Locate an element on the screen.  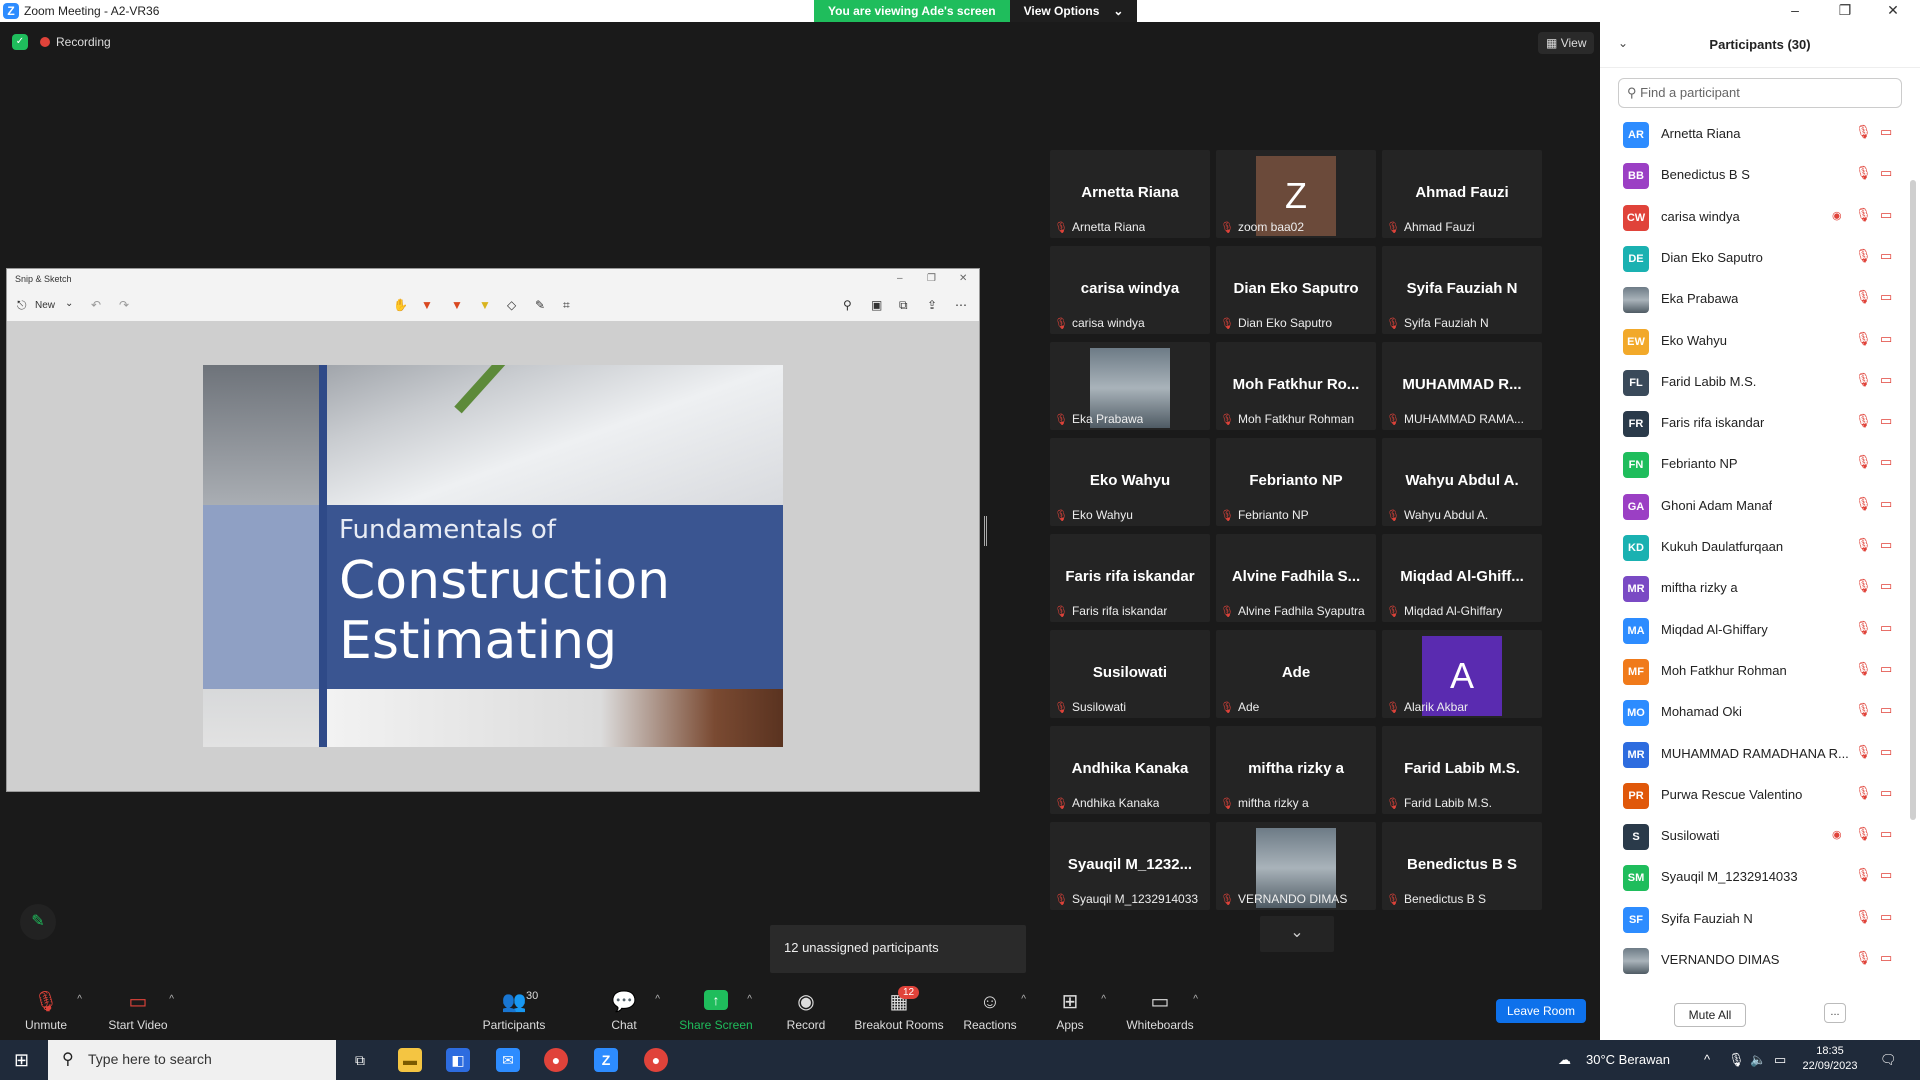
participant-row: MA Miqdad Al-Ghiffary 🎙 ▭ is located at coordinates (1755, 630).